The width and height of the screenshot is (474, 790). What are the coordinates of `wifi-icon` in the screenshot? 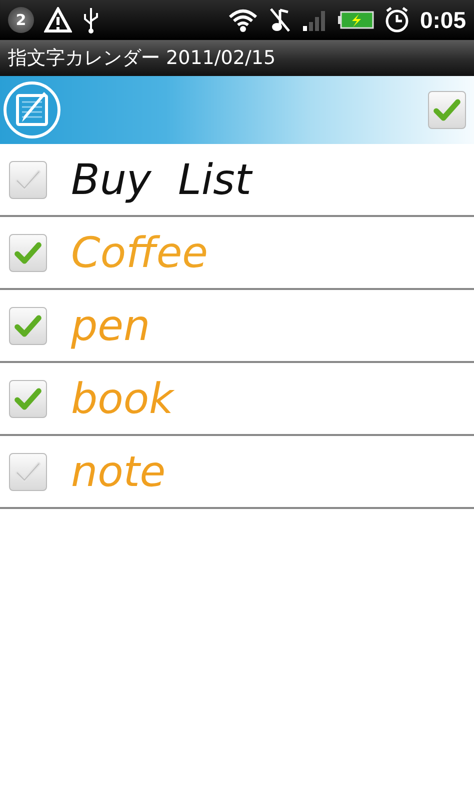 It's located at (243, 20).